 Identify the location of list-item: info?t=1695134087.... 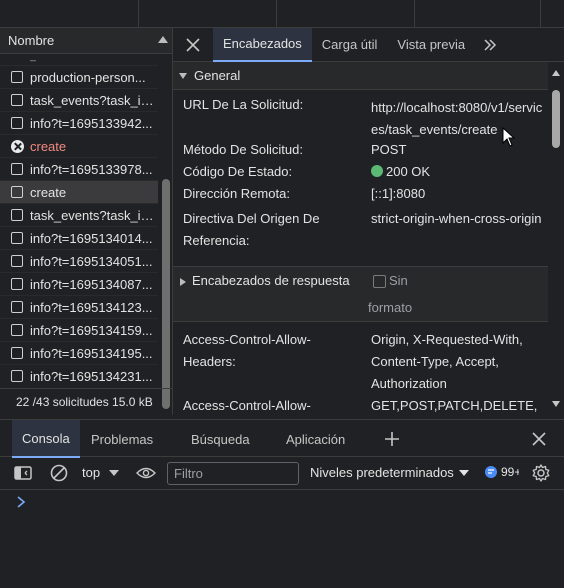
(79, 284).